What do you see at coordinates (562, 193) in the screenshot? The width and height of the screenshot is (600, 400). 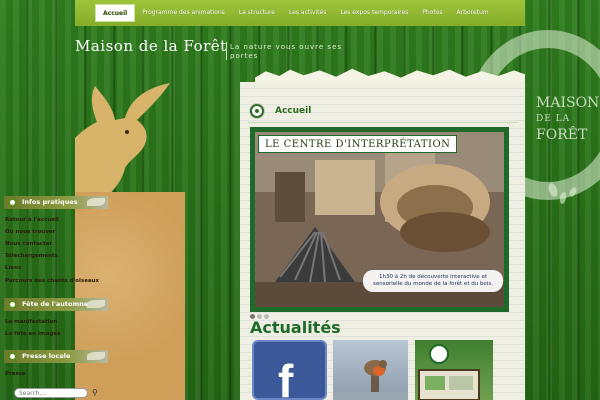 I see `leaves-icon` at bounding box center [562, 193].